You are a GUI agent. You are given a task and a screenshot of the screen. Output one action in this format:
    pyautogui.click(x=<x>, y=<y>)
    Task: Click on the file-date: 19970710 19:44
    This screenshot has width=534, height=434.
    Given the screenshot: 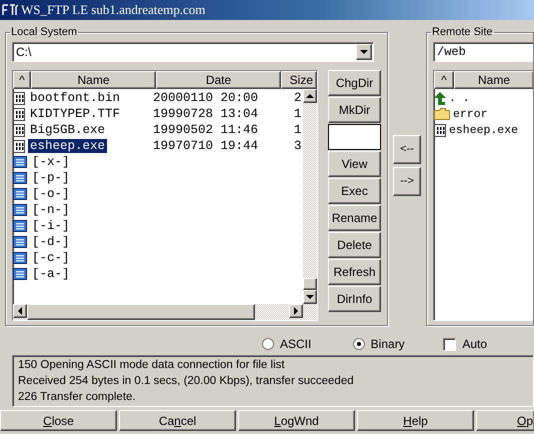 What is the action you would take?
    pyautogui.click(x=205, y=146)
    